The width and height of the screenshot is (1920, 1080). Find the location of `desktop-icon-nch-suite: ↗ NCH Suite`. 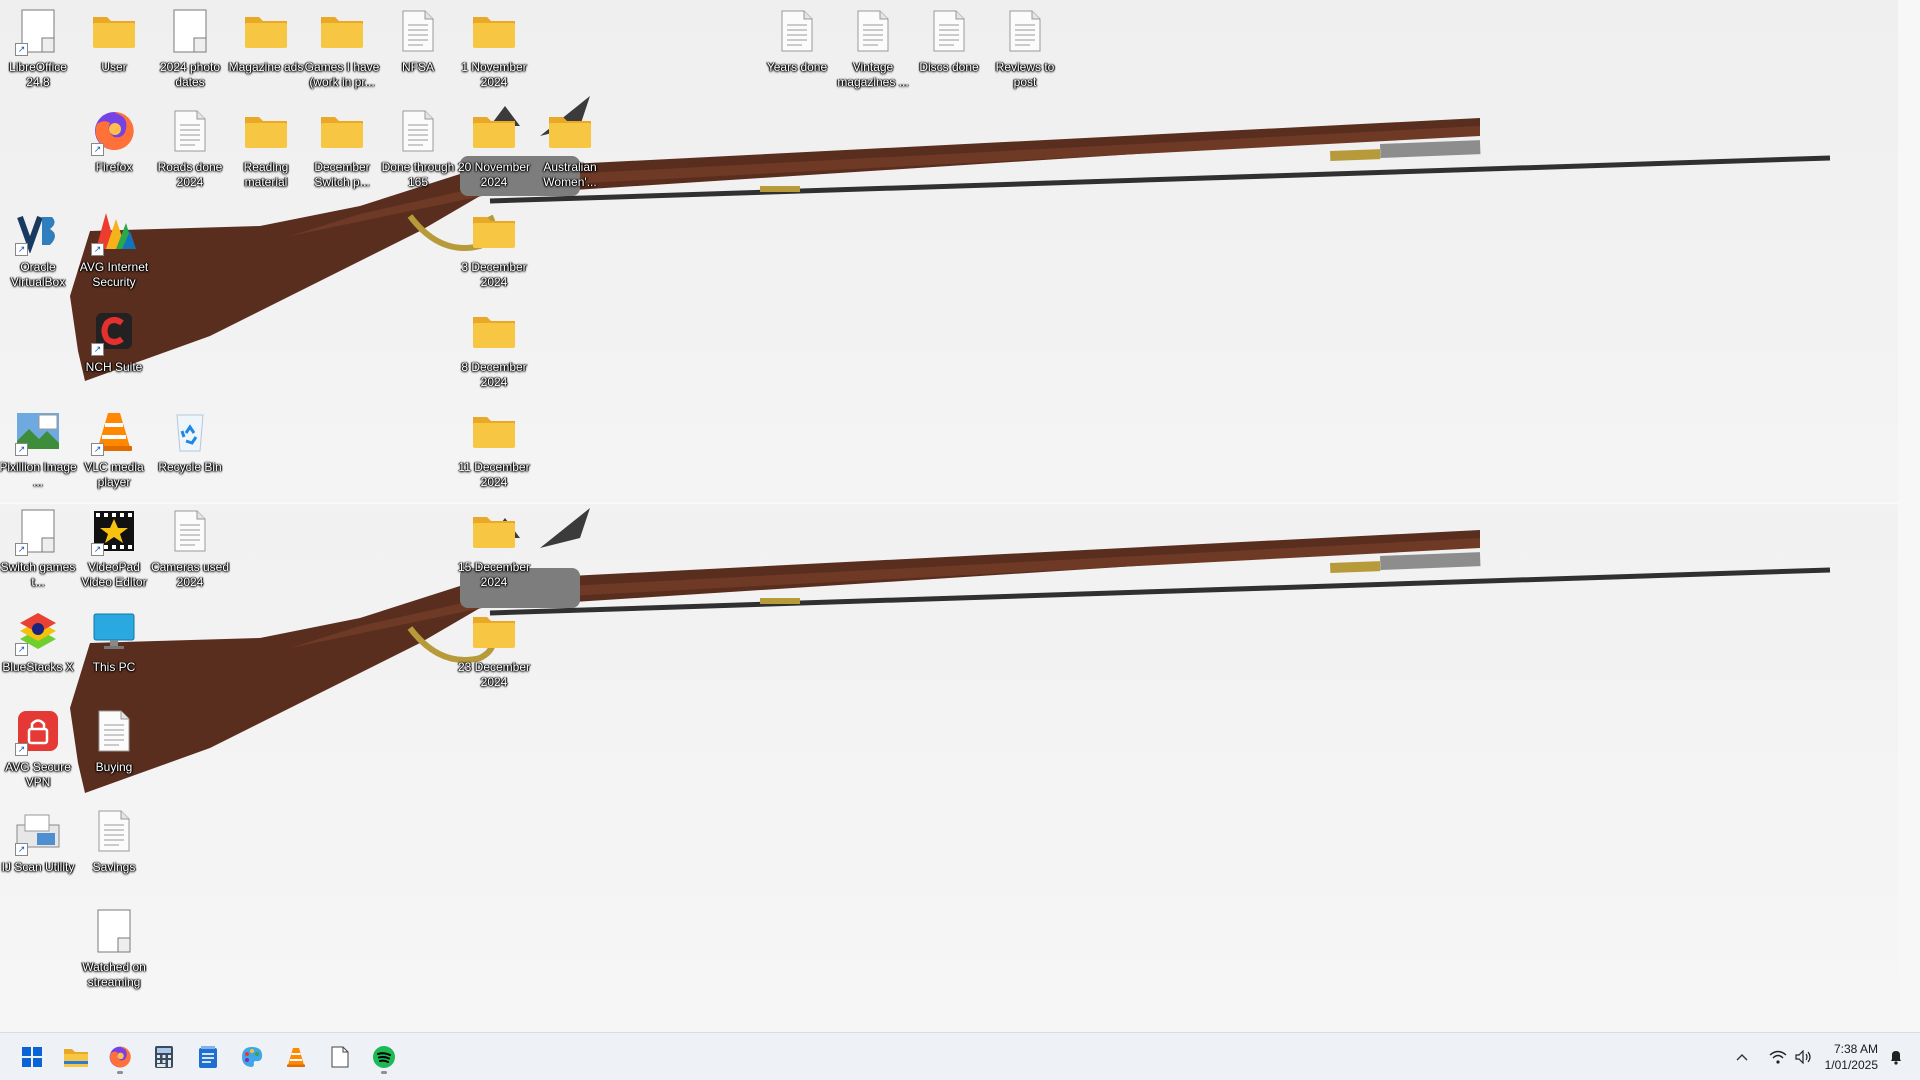

desktop-icon-nch-suite: ↗ NCH Suite is located at coordinates (114, 339).